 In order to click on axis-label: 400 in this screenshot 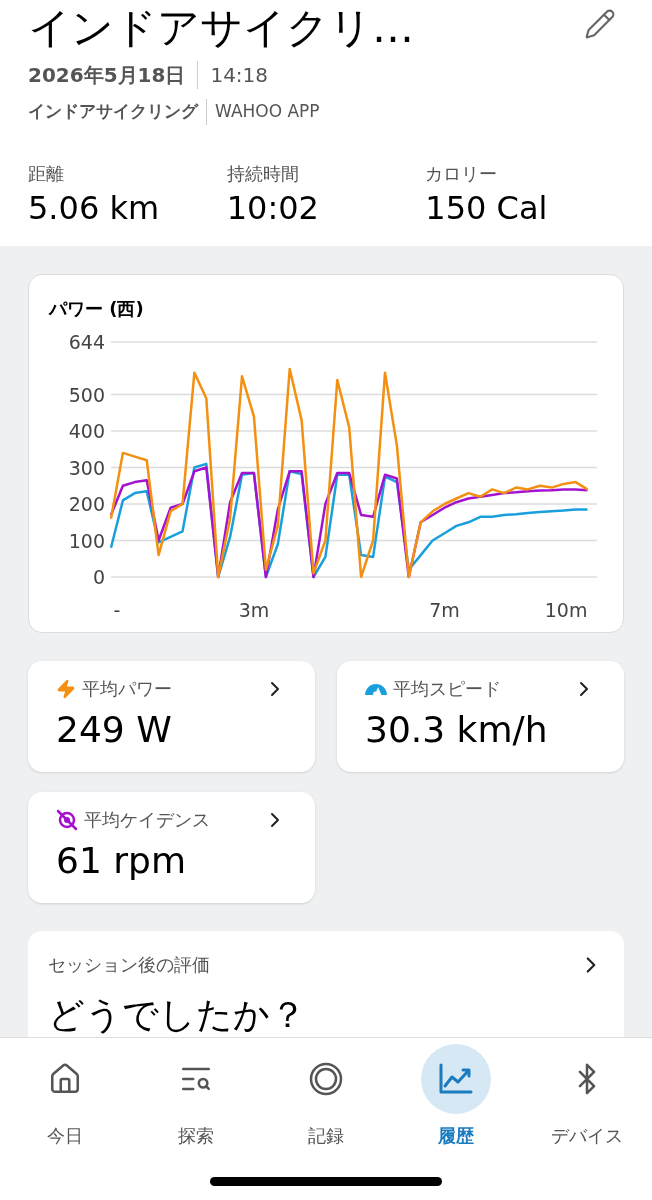, I will do `click(86, 431)`.